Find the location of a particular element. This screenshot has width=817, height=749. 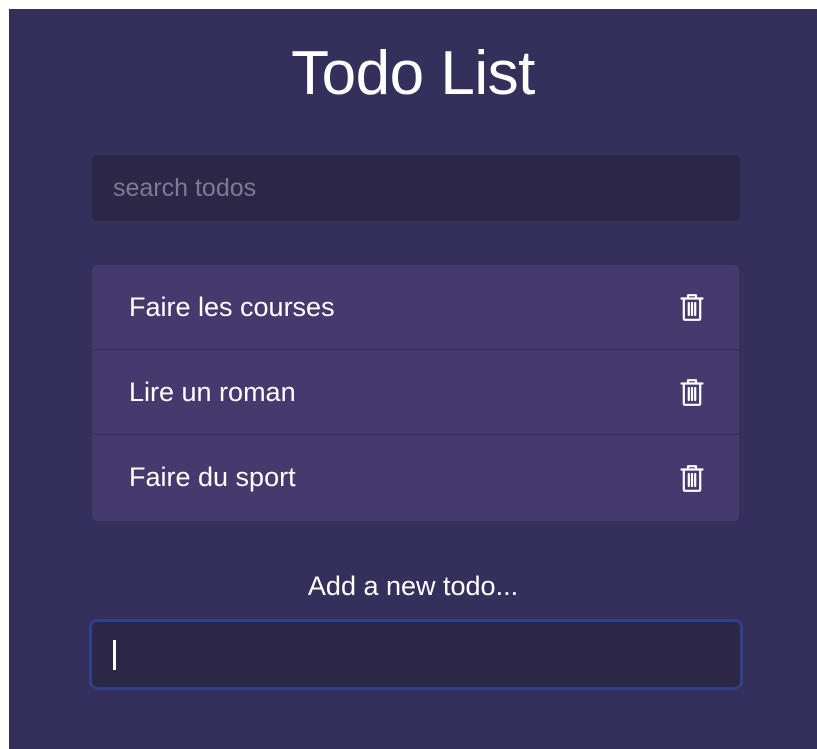

text-cursor is located at coordinates (114, 655).